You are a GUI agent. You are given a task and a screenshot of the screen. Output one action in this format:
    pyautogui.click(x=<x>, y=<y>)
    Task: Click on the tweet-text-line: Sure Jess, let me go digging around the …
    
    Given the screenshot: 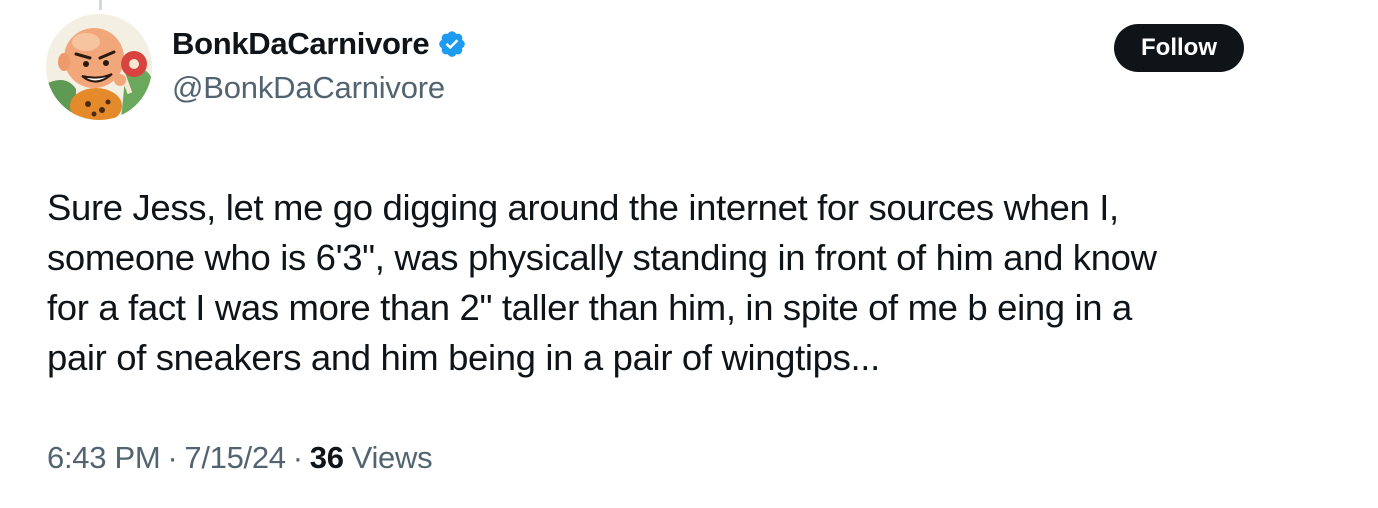 What is the action you would take?
    pyautogui.click(x=583, y=207)
    